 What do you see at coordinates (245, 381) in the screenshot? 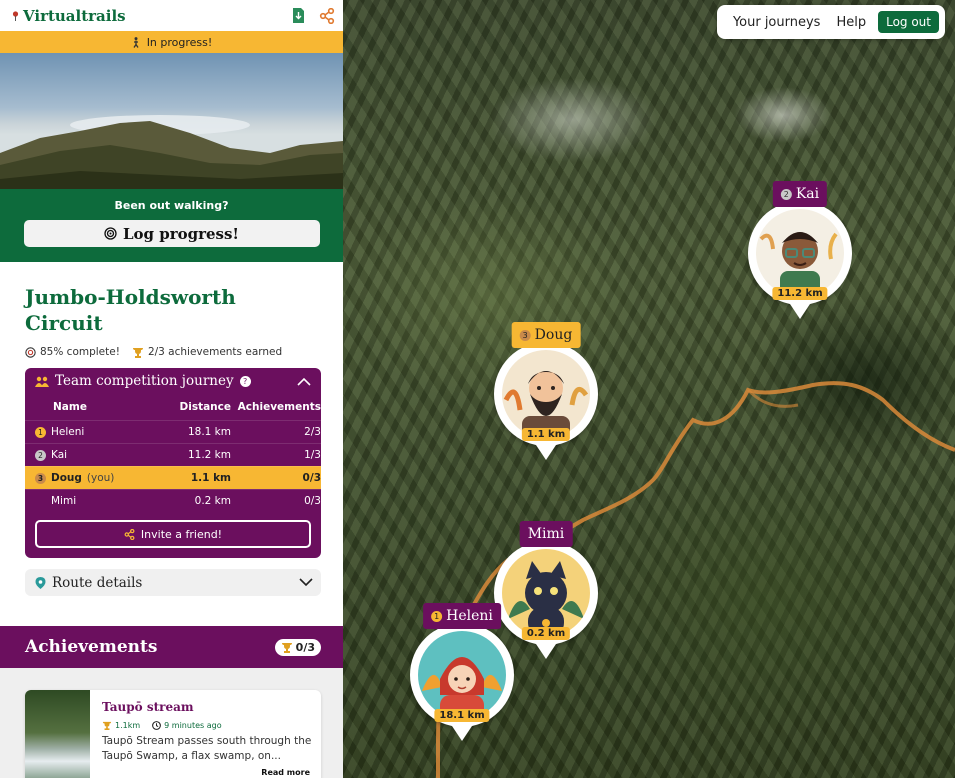
I see `help-icon: ?` at bounding box center [245, 381].